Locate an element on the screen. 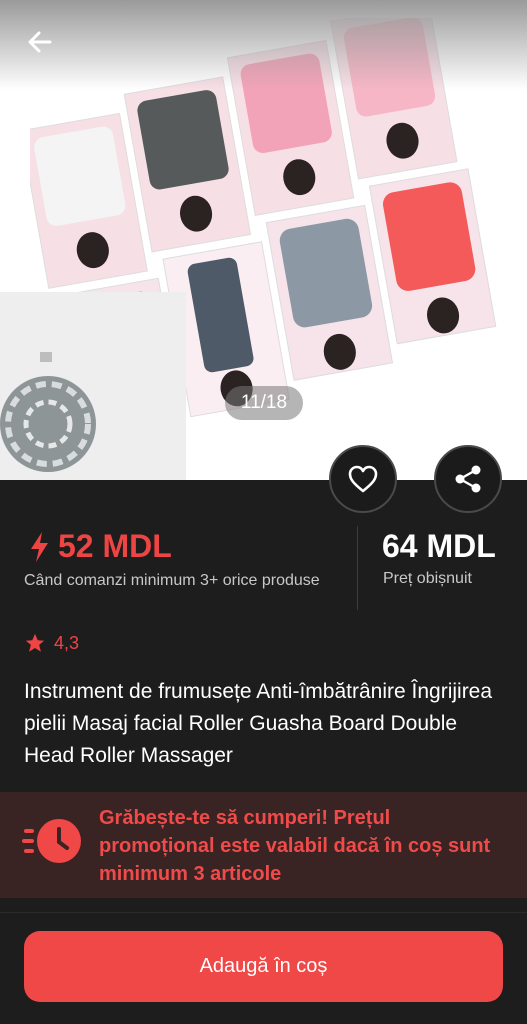 This screenshot has height=1024, width=527. price-divider is located at coordinates (357, 568).